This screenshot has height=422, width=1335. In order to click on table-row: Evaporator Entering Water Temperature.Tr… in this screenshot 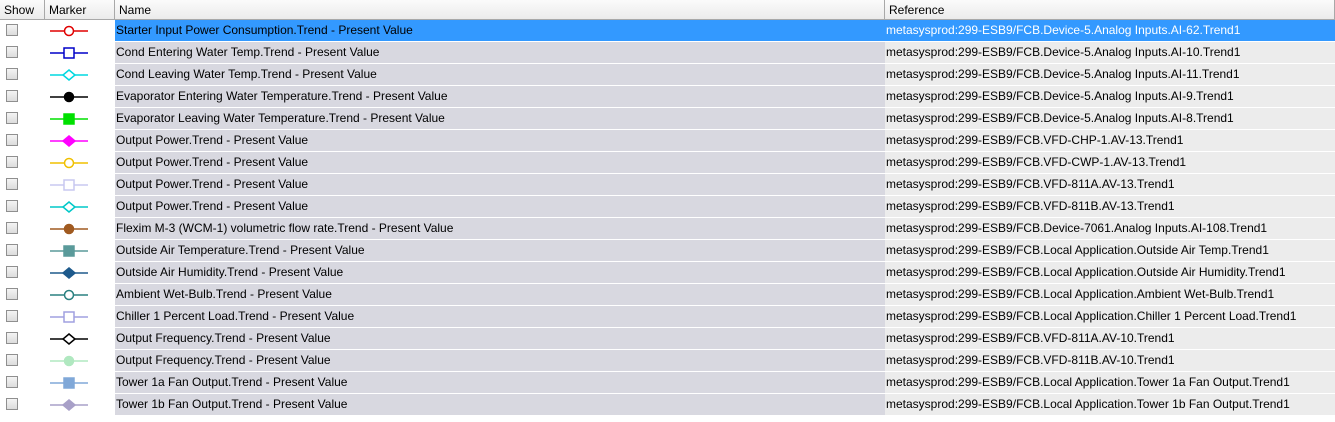, I will do `click(667, 97)`.